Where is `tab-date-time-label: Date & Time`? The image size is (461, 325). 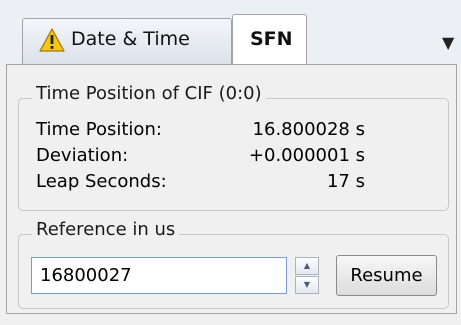
tab-date-time-label: Date & Time is located at coordinates (130, 39).